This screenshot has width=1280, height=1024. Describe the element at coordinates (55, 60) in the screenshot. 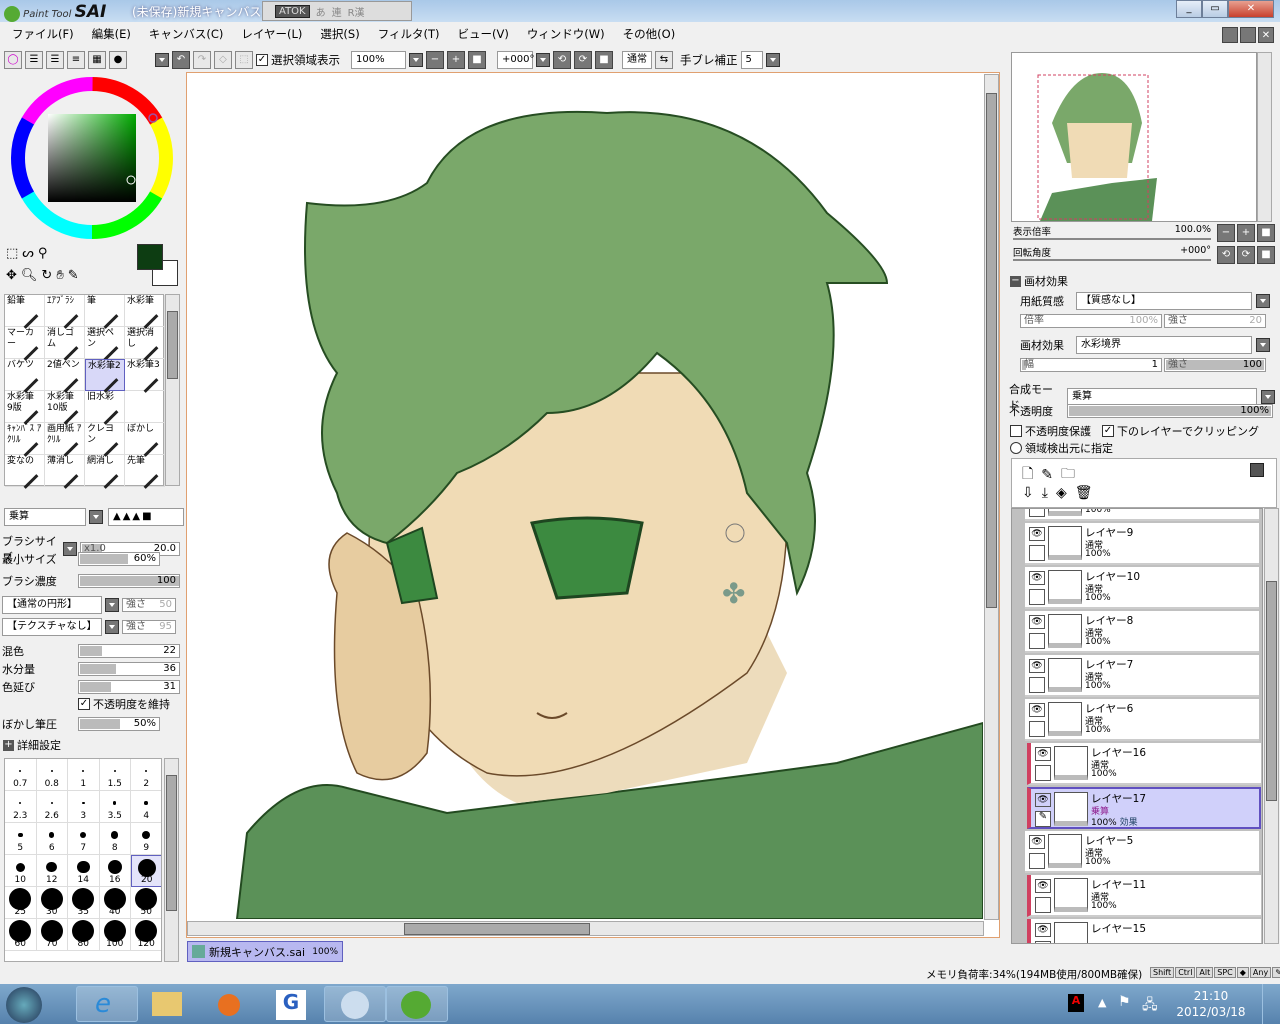

I see `hsv-slider-toggle-icon: ☰` at that location.